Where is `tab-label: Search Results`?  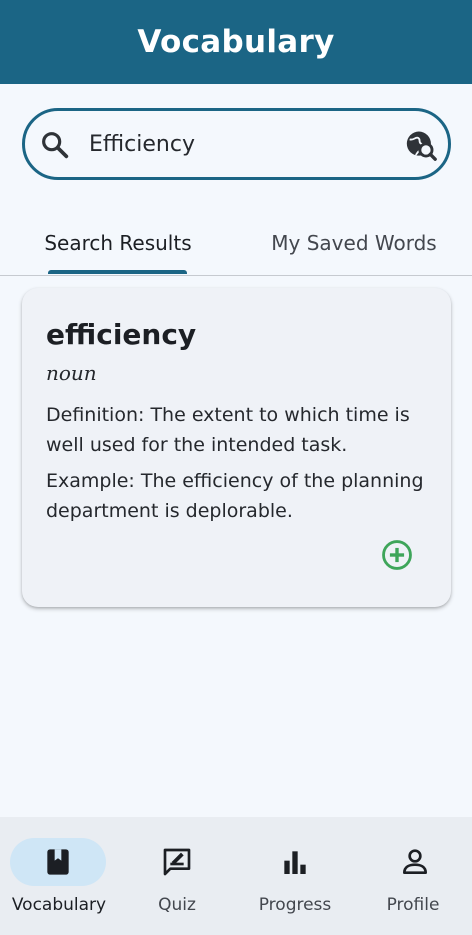 tab-label: Search Results is located at coordinates (118, 243).